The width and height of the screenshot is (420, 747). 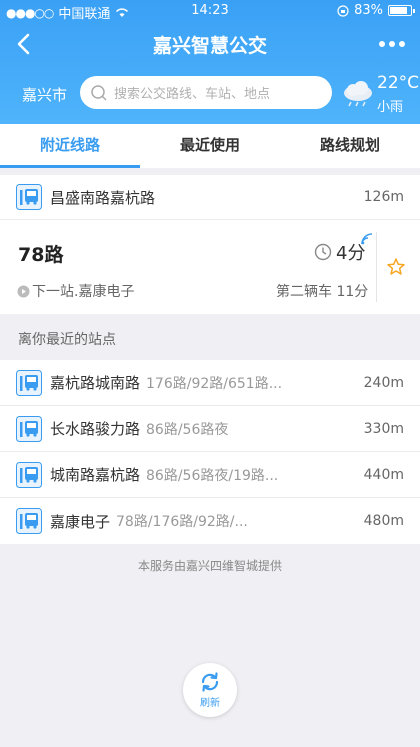 What do you see at coordinates (398, 83) in the screenshot?
I see `temperature: 22°C` at bounding box center [398, 83].